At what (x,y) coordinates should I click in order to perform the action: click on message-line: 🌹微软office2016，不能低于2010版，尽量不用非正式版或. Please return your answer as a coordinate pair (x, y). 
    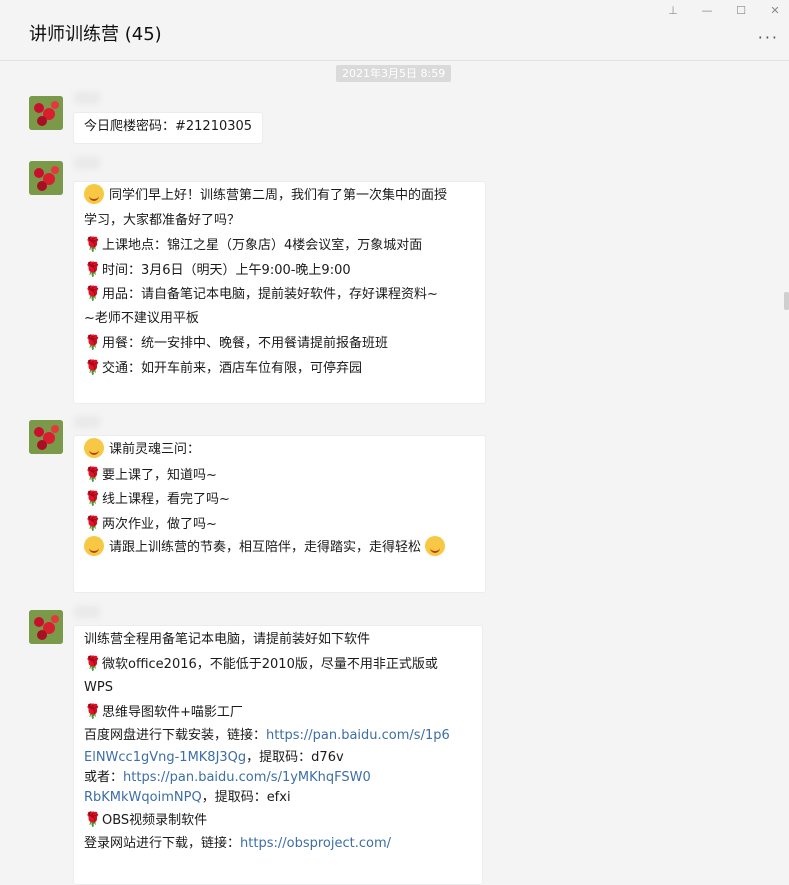
    Looking at the image, I should click on (278, 664).